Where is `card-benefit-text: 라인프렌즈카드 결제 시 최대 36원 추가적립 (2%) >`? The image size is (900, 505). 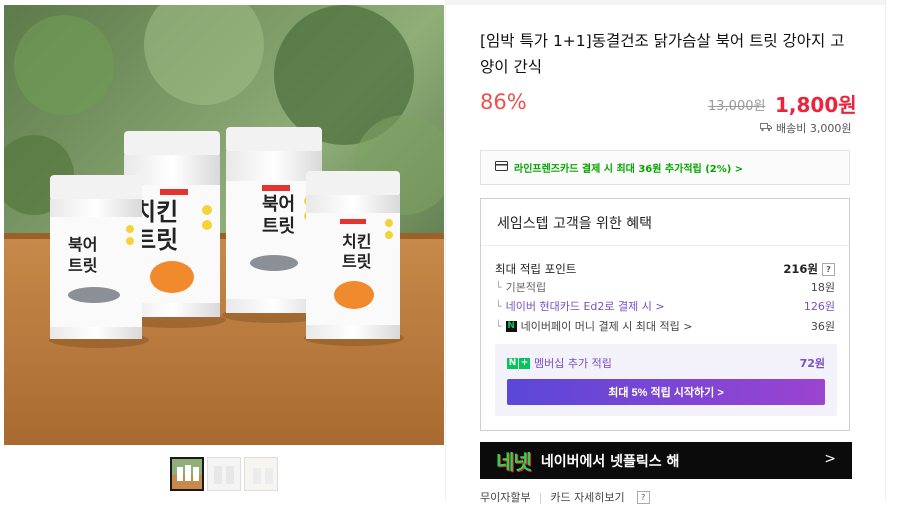
card-benefit-text: 라인프렌즈카드 결제 시 최대 36원 추가적립 (2%) > is located at coordinates (629, 169).